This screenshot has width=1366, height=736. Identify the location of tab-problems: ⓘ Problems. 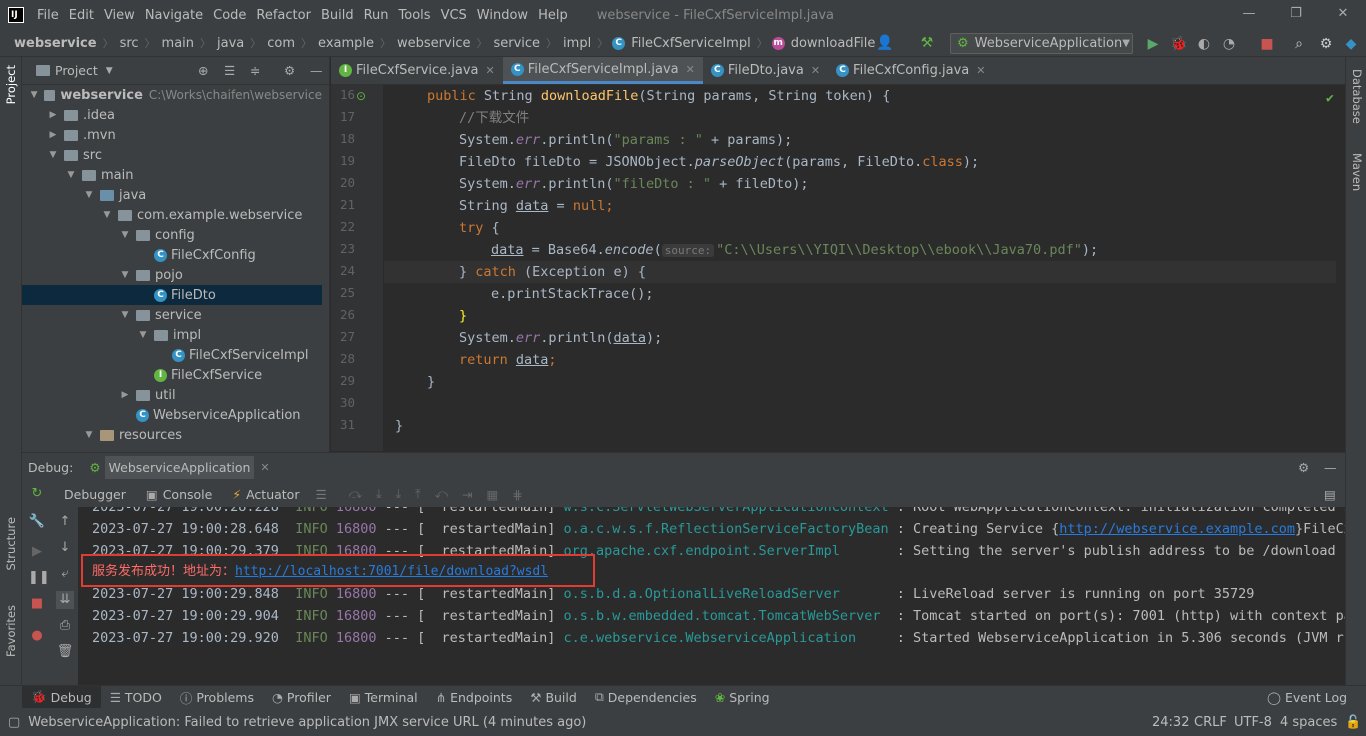
(217, 697).